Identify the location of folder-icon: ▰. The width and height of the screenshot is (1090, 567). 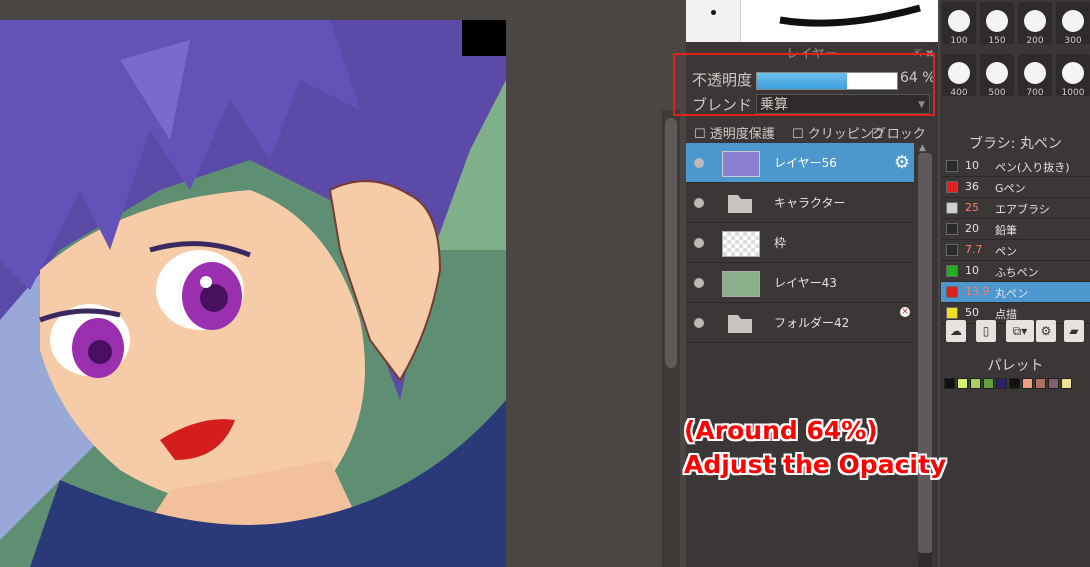
(1074, 331).